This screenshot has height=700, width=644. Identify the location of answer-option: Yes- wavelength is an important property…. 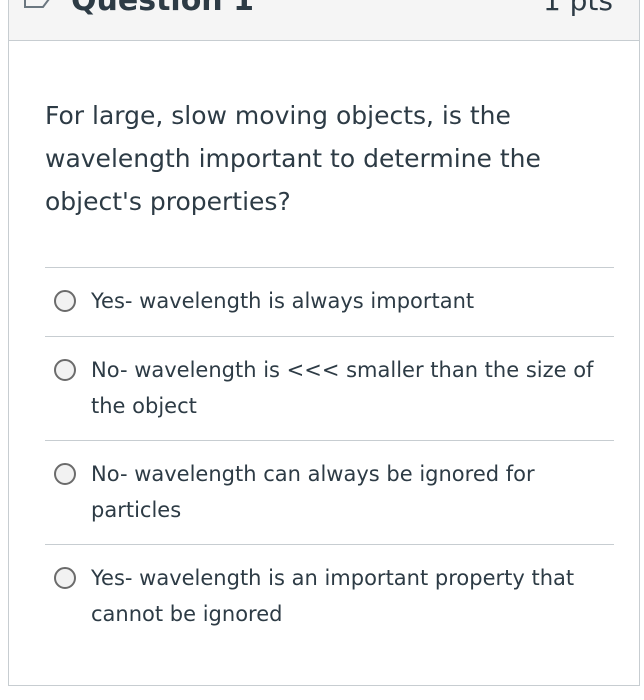
(329, 596).